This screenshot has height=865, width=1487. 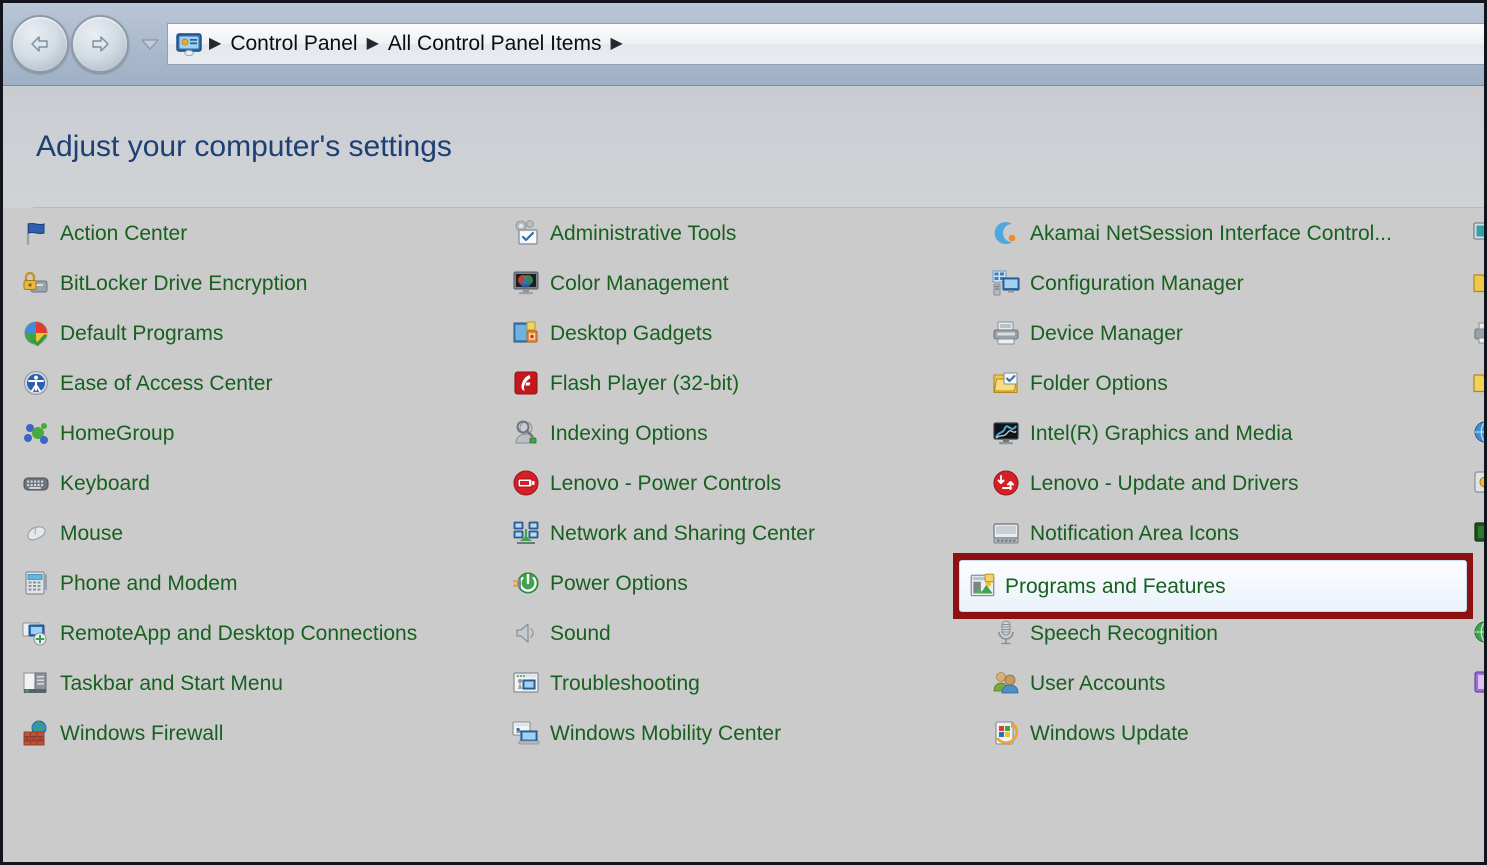 I want to click on cp-item-homegroup: HomeGroup, so click(x=256, y=433).